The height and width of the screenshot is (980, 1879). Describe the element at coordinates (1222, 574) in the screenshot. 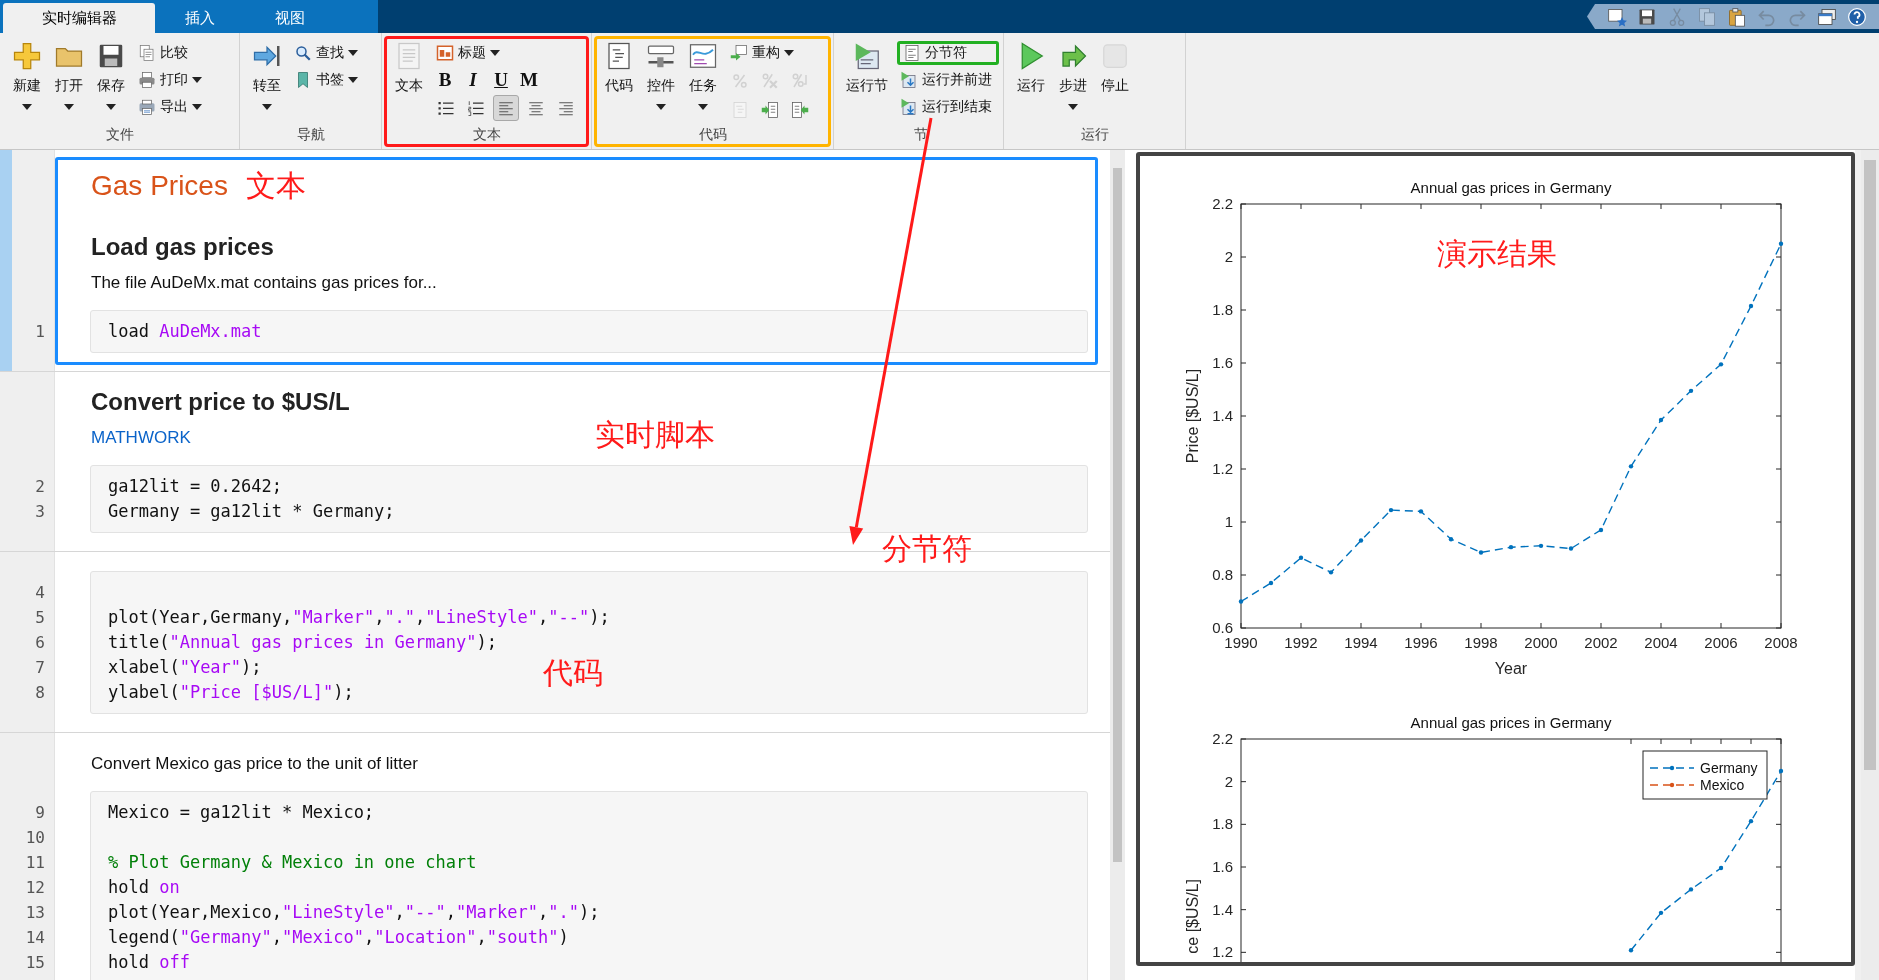

I see `tick-label: 0.8` at that location.